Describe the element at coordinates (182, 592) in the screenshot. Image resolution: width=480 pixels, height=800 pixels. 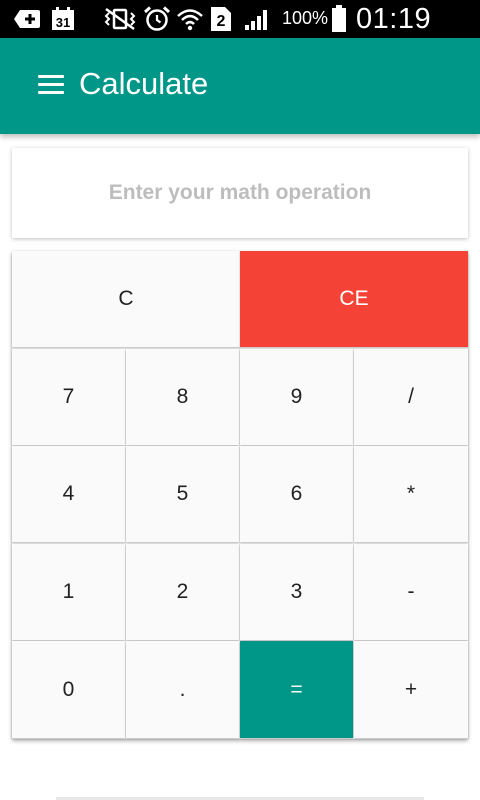
I see `key-2: 2` at that location.